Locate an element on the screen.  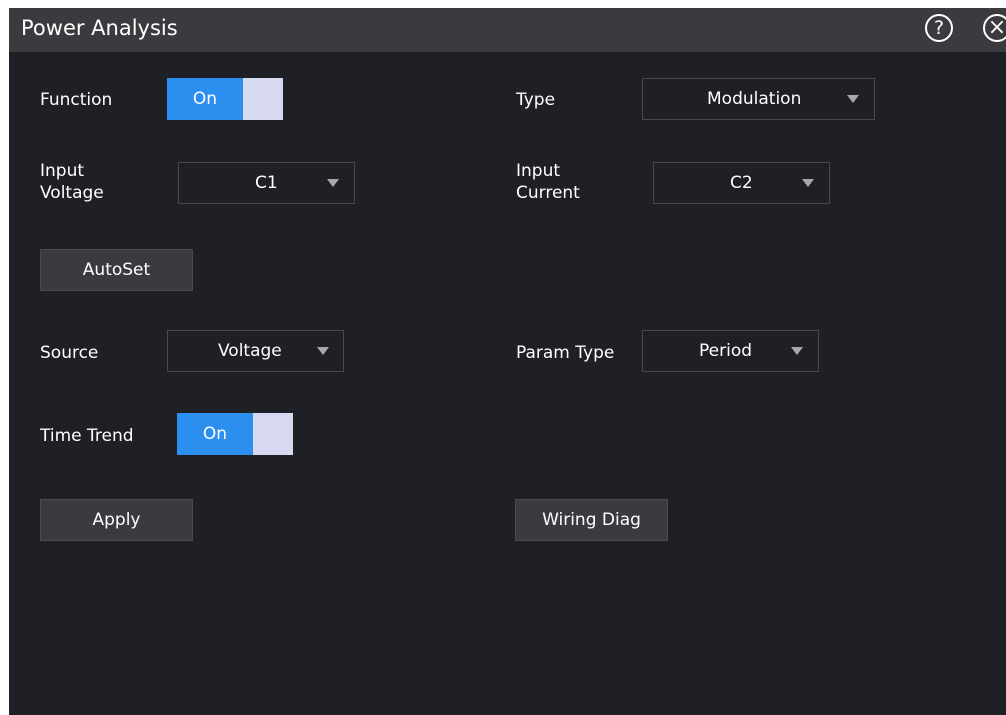
input-voltage-label-line2: Voltage is located at coordinates (72, 193).